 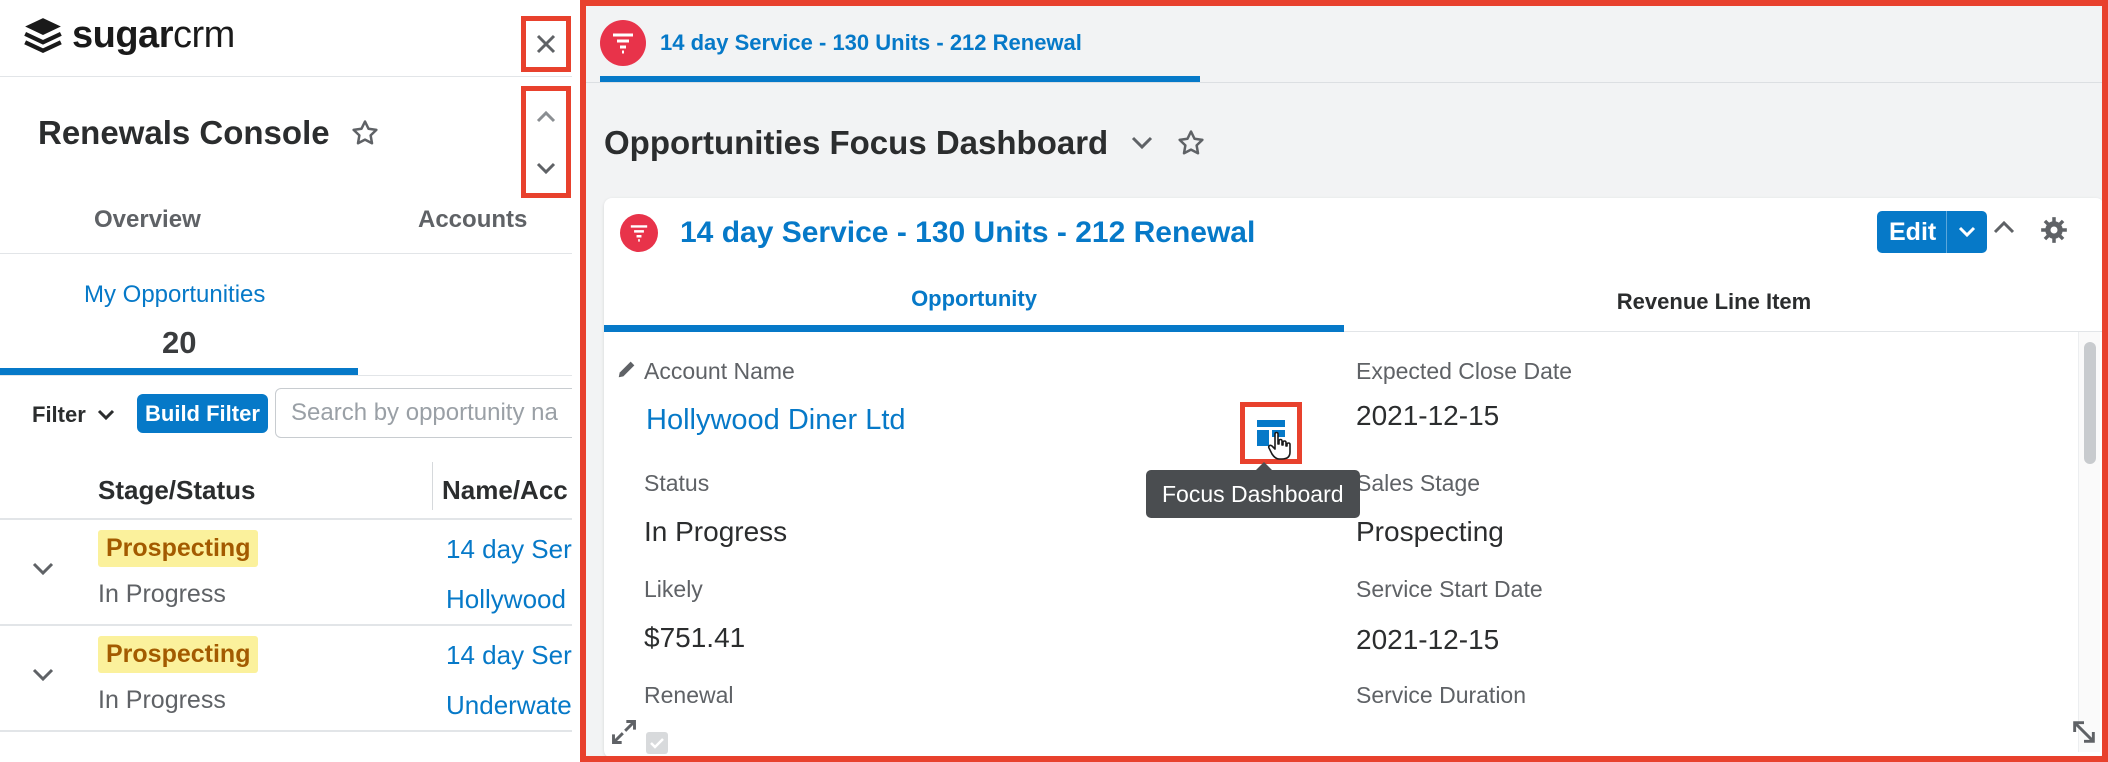 I want to click on dashlet-tabs: Opportunity Revenue Line Item, so click(x=1353, y=302).